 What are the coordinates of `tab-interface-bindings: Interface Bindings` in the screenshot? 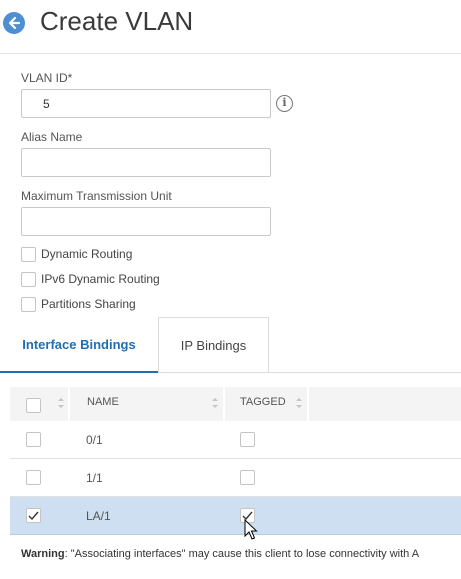 It's located at (79, 345).